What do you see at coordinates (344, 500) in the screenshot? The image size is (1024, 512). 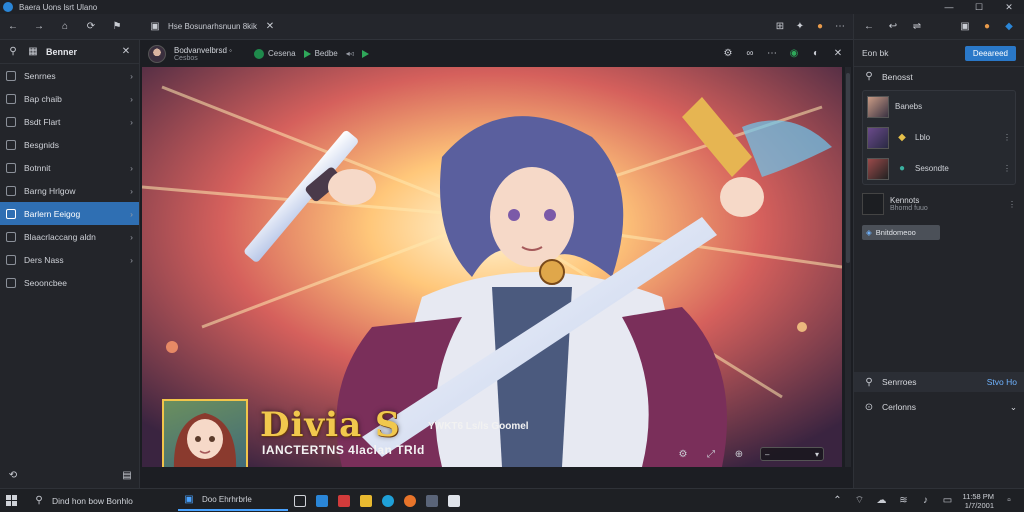 I see `red-app-icon` at bounding box center [344, 500].